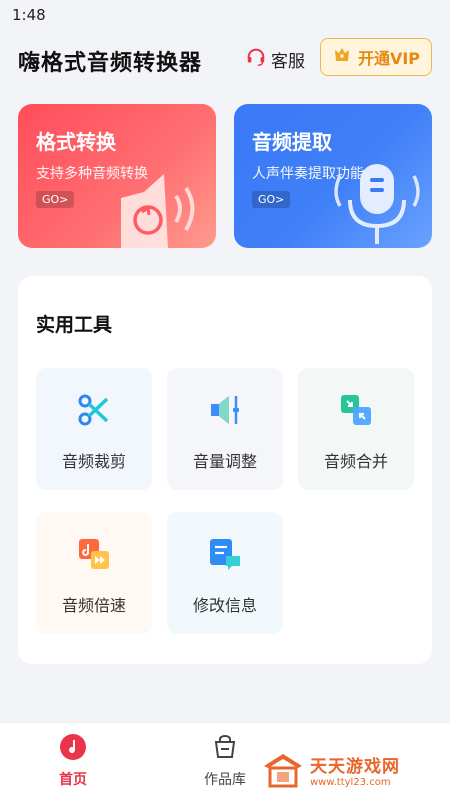 Image resolution: width=450 pixels, height=800 pixels. Describe the element at coordinates (342, 57) in the screenshot. I see `vip-crown-icon` at that location.